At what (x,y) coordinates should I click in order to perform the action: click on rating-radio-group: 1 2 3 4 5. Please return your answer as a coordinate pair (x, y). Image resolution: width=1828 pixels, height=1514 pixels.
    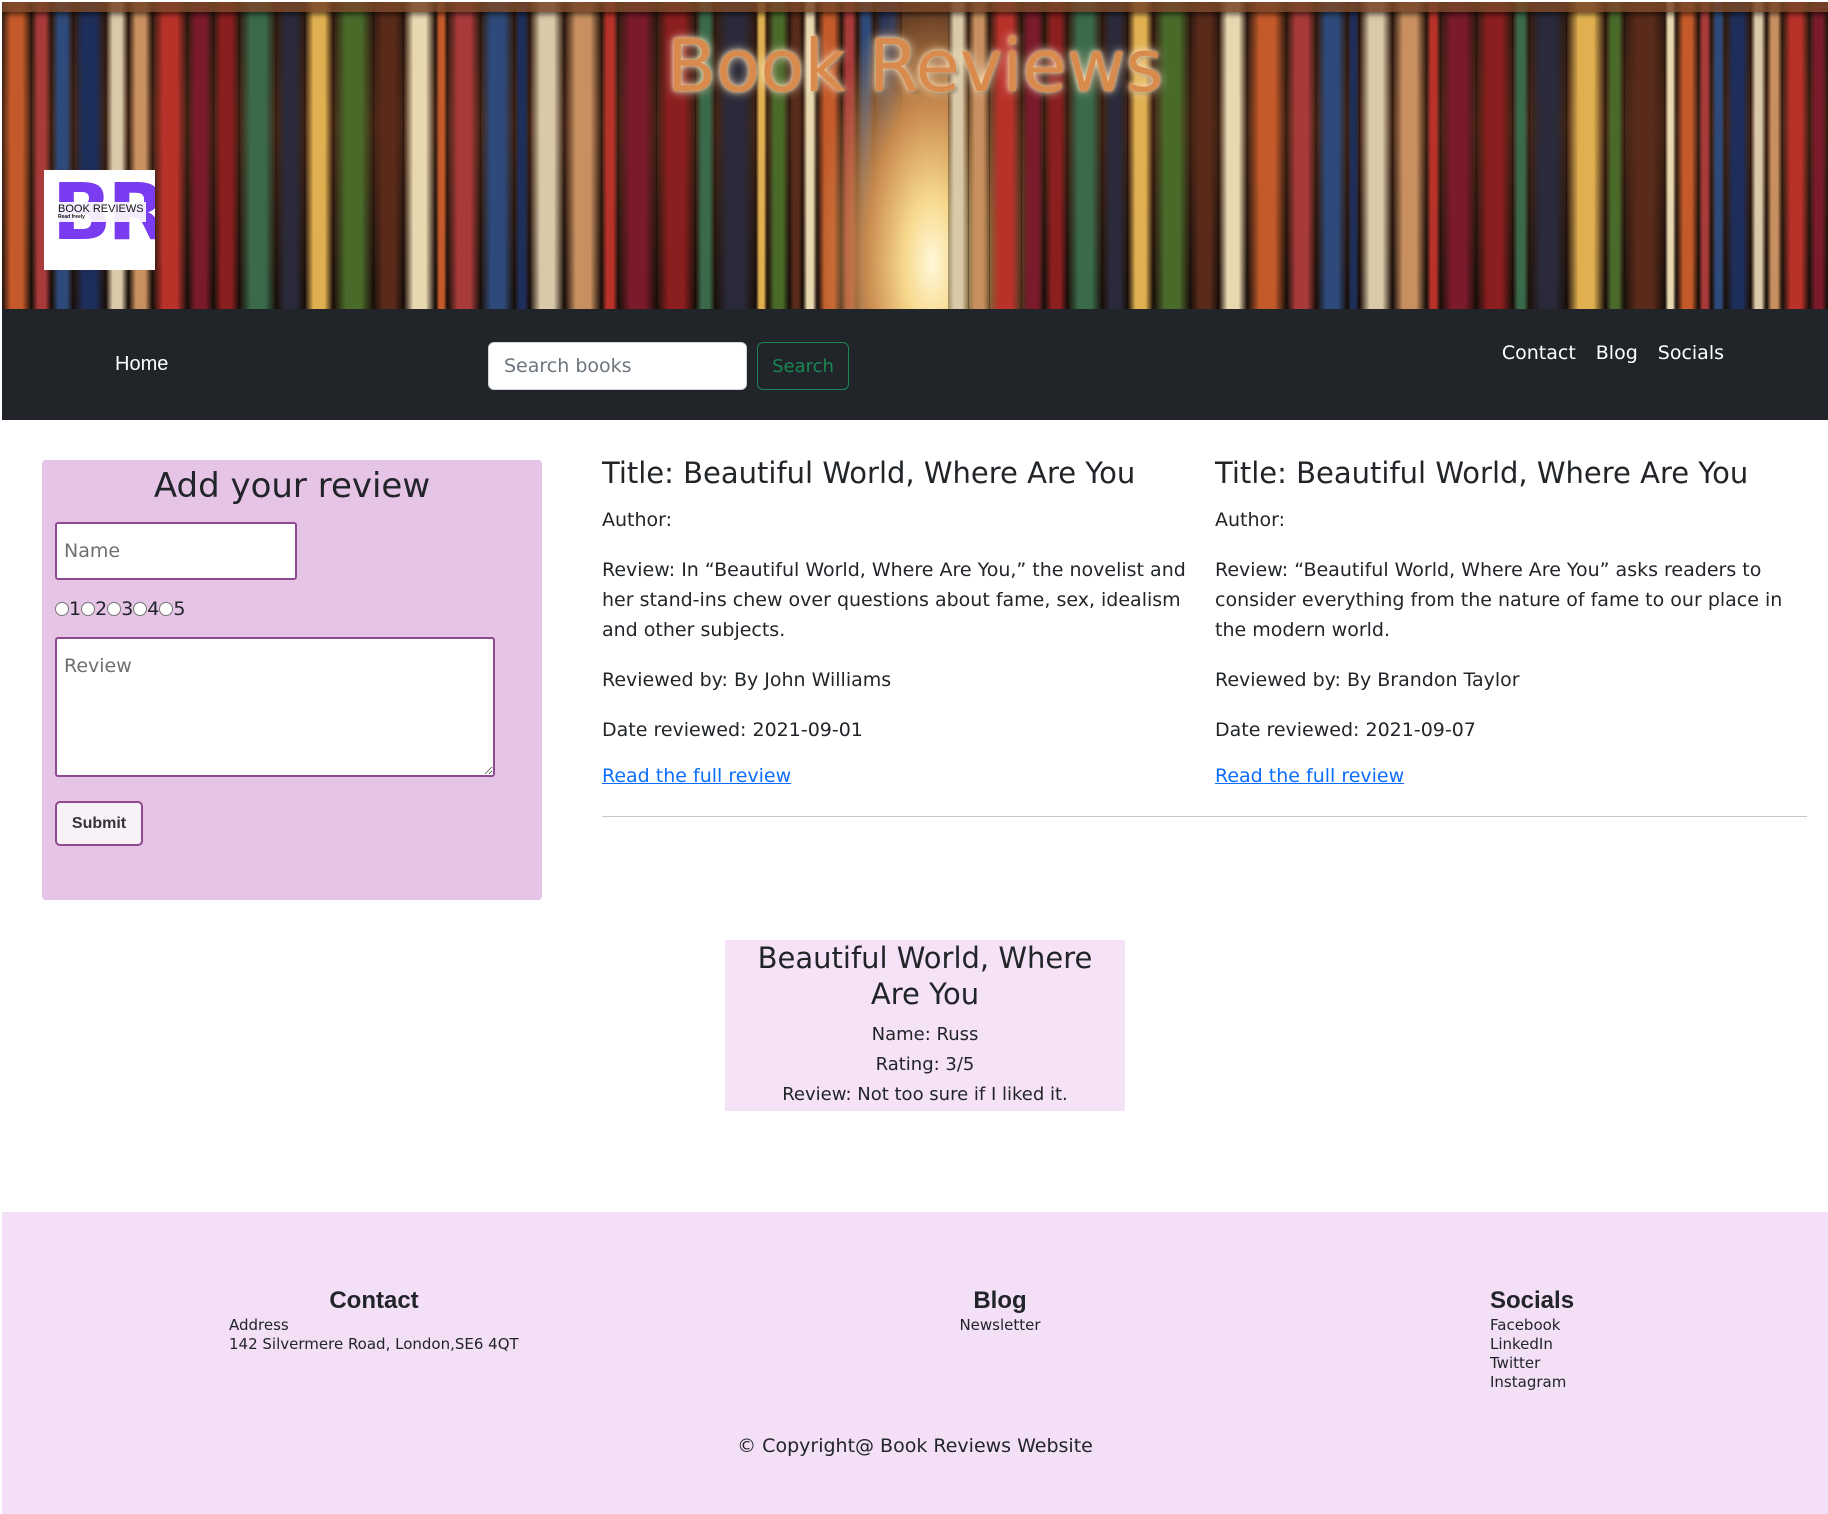
    Looking at the image, I should click on (120, 609).